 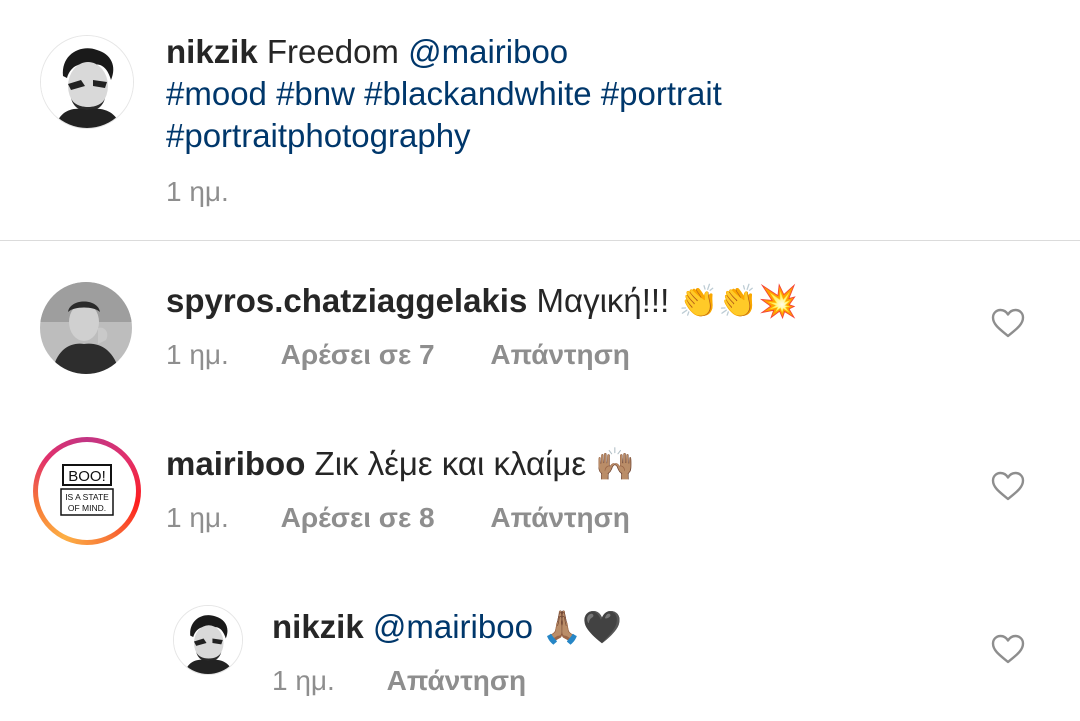 I want to click on comment-2-username: mairiboo, so click(x=235, y=463).